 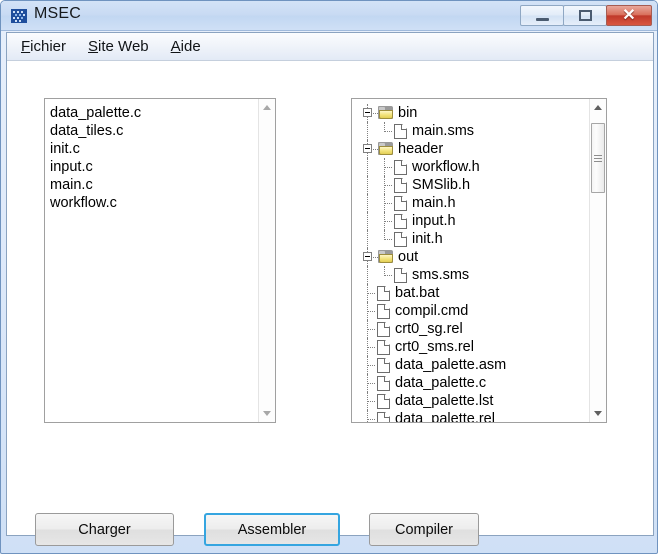 I want to click on tree-node-label: workflow.h, so click(x=446, y=167).